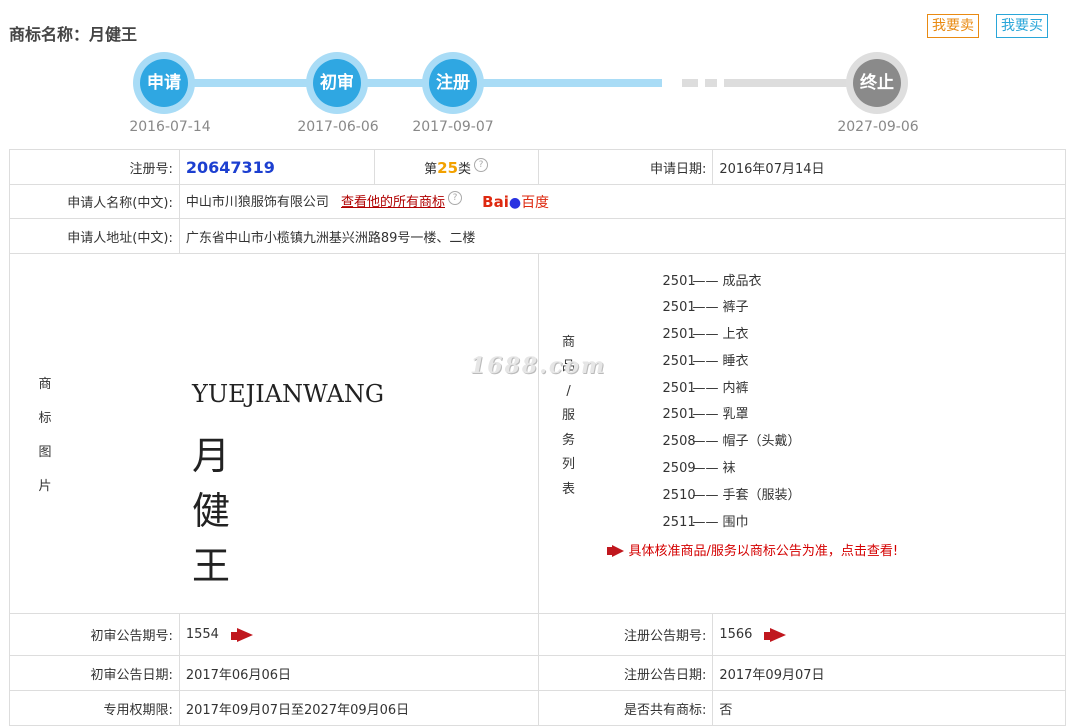 The image size is (1077, 727). What do you see at coordinates (45, 384) in the screenshot?
I see `image-label-char: 商` at bounding box center [45, 384].